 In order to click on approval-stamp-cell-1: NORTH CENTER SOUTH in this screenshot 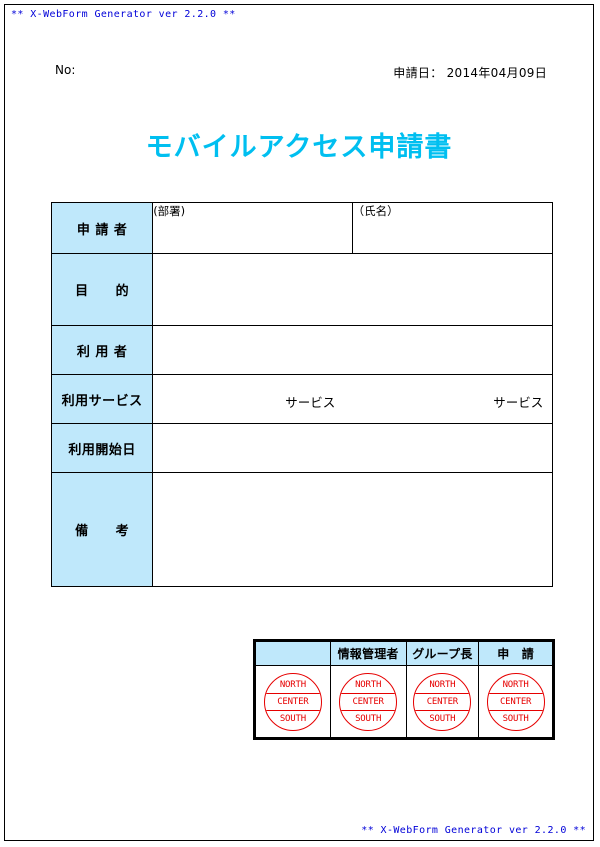, I will do `click(368, 702)`.